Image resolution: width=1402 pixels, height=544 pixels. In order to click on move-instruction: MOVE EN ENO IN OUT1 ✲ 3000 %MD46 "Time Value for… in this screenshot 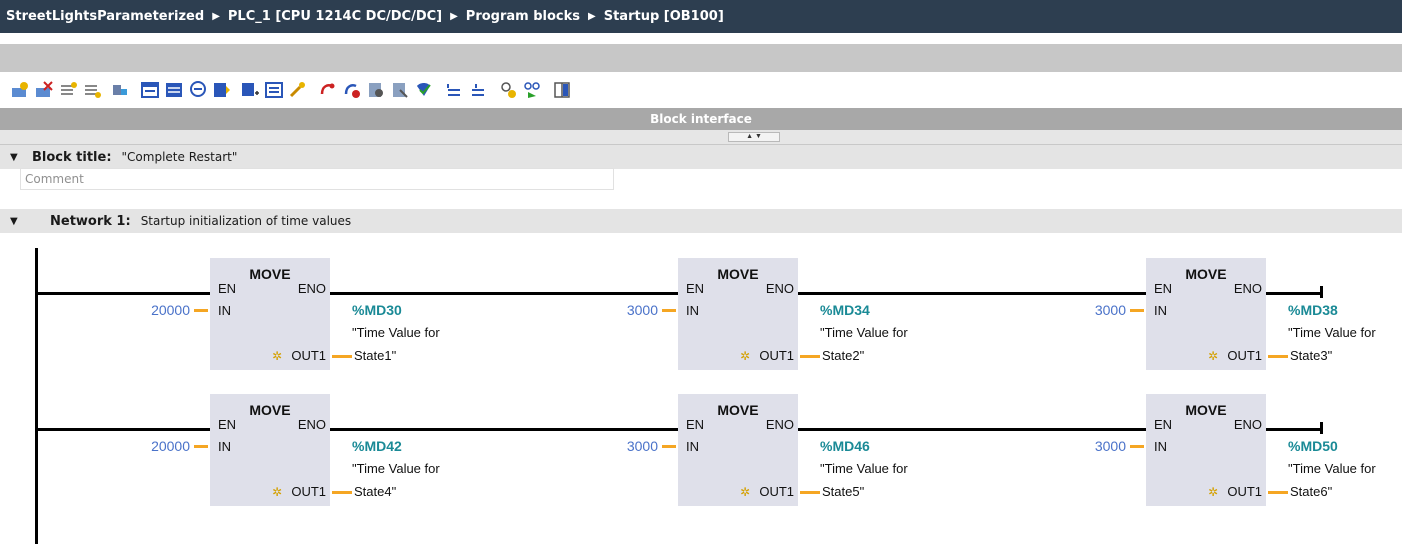, I will do `click(619, 450)`.